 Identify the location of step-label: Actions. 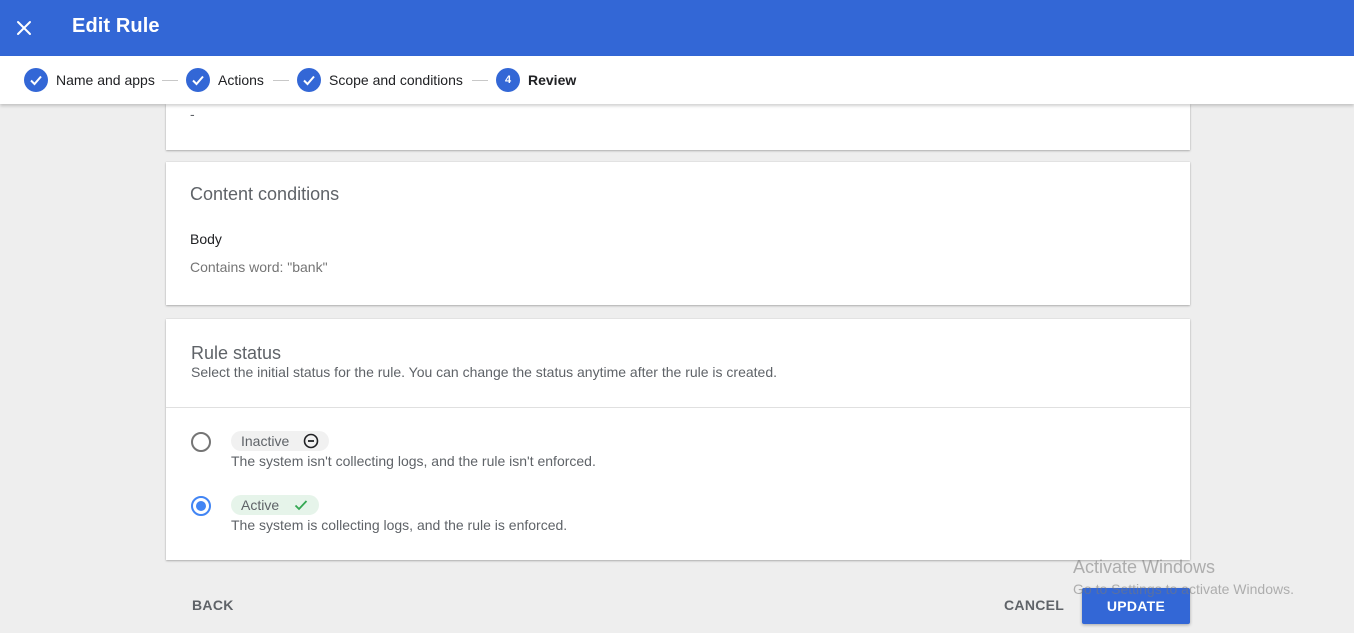
(241, 80).